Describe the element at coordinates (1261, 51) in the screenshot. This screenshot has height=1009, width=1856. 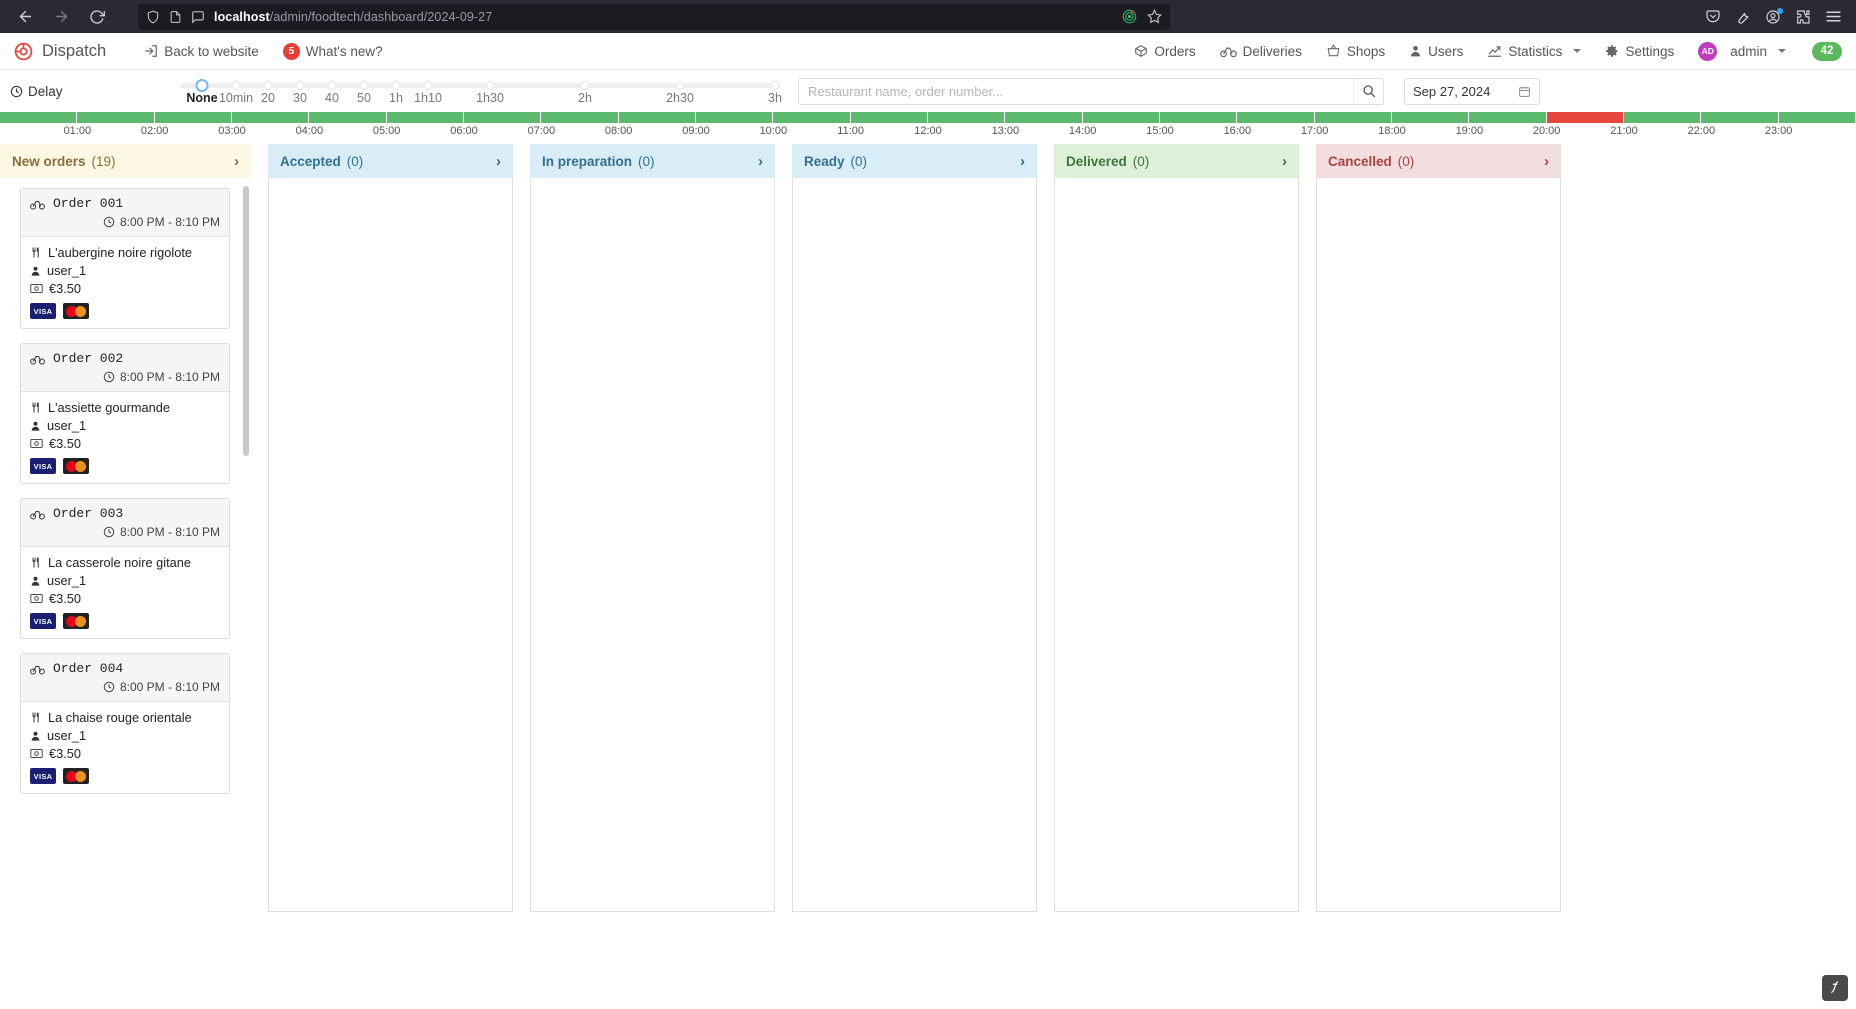
I see `nav-deliveries: Deliveries` at that location.